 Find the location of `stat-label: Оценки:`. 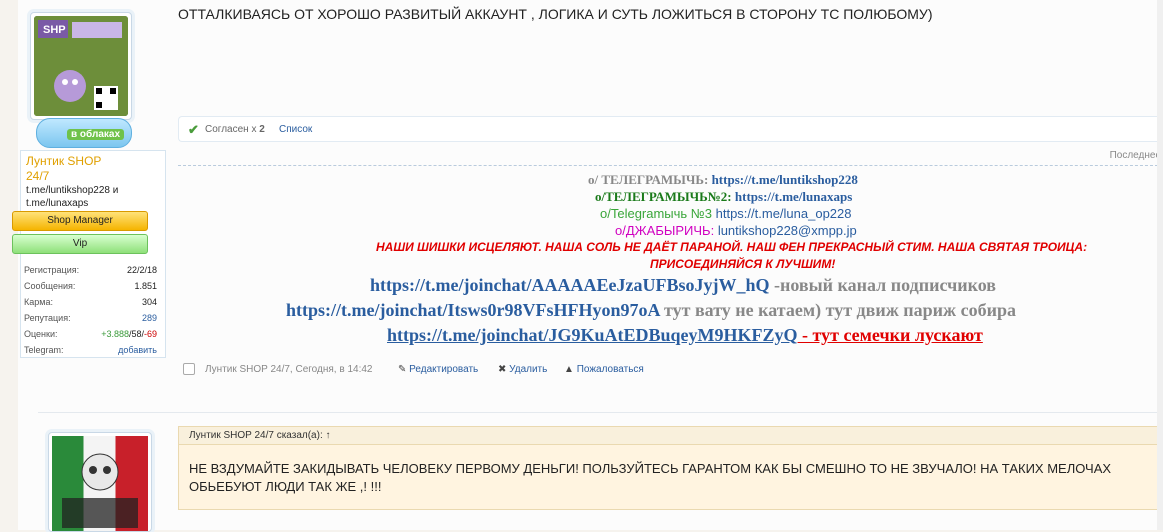

stat-label: Оценки: is located at coordinates (41, 334).